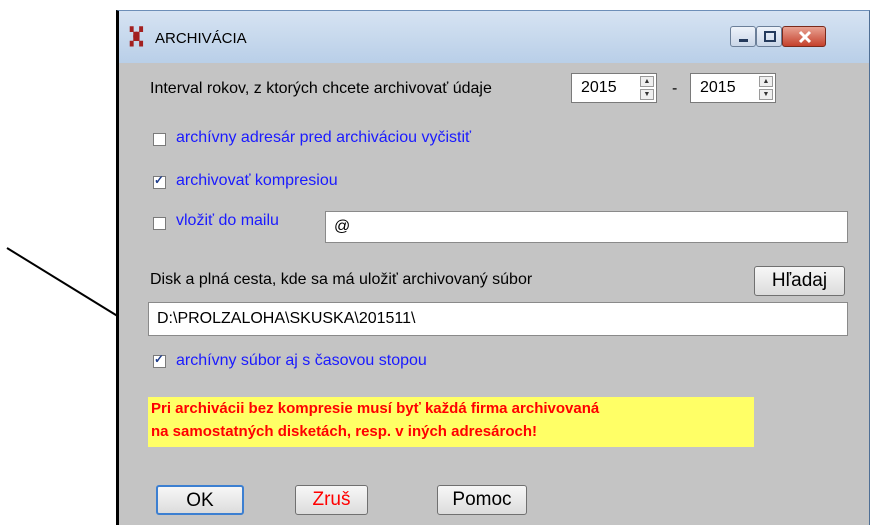 Image resolution: width=870 pixels, height=525 pixels. Describe the element at coordinates (586, 227) in the screenshot. I see `mail-input: @` at that location.